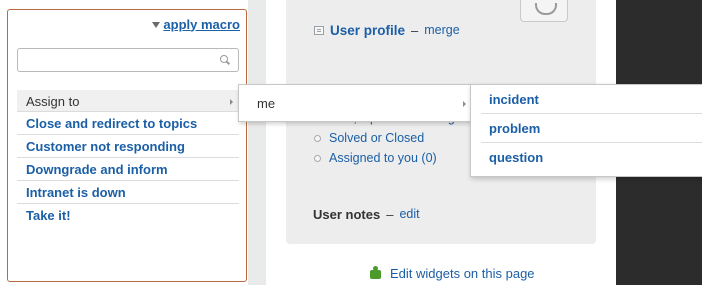  I want to click on macro-item-customer-not-responding: Customer not responding, so click(128, 146).